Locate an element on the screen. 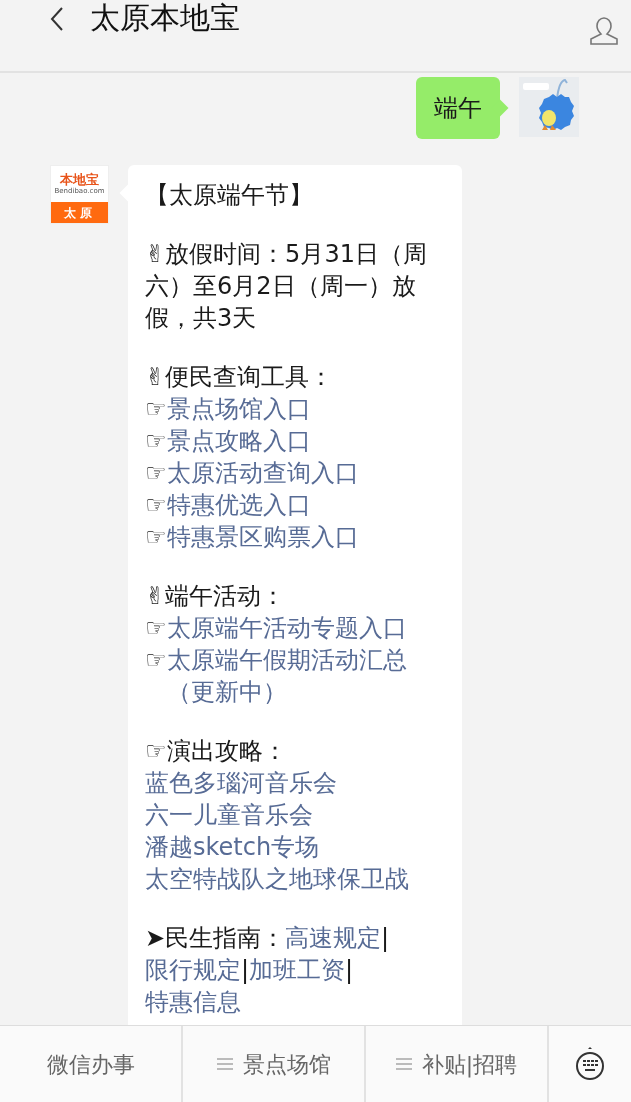 This screenshot has width=631, height=1102. link: 高速规定 is located at coordinates (333, 938).